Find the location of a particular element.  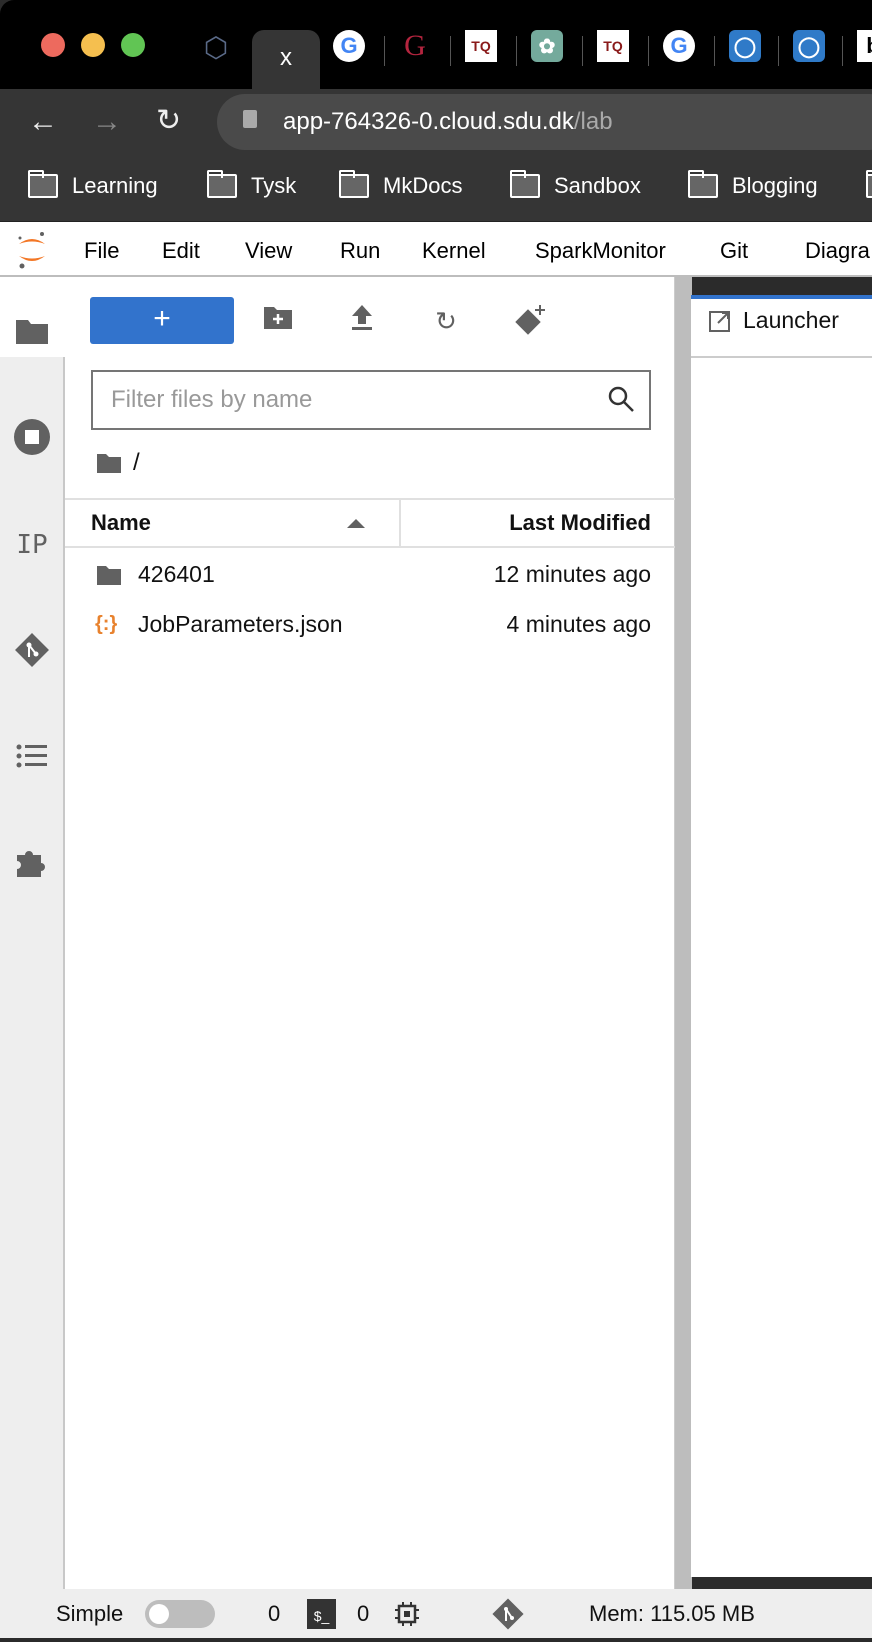

menu-edit: Edit is located at coordinates (181, 251).